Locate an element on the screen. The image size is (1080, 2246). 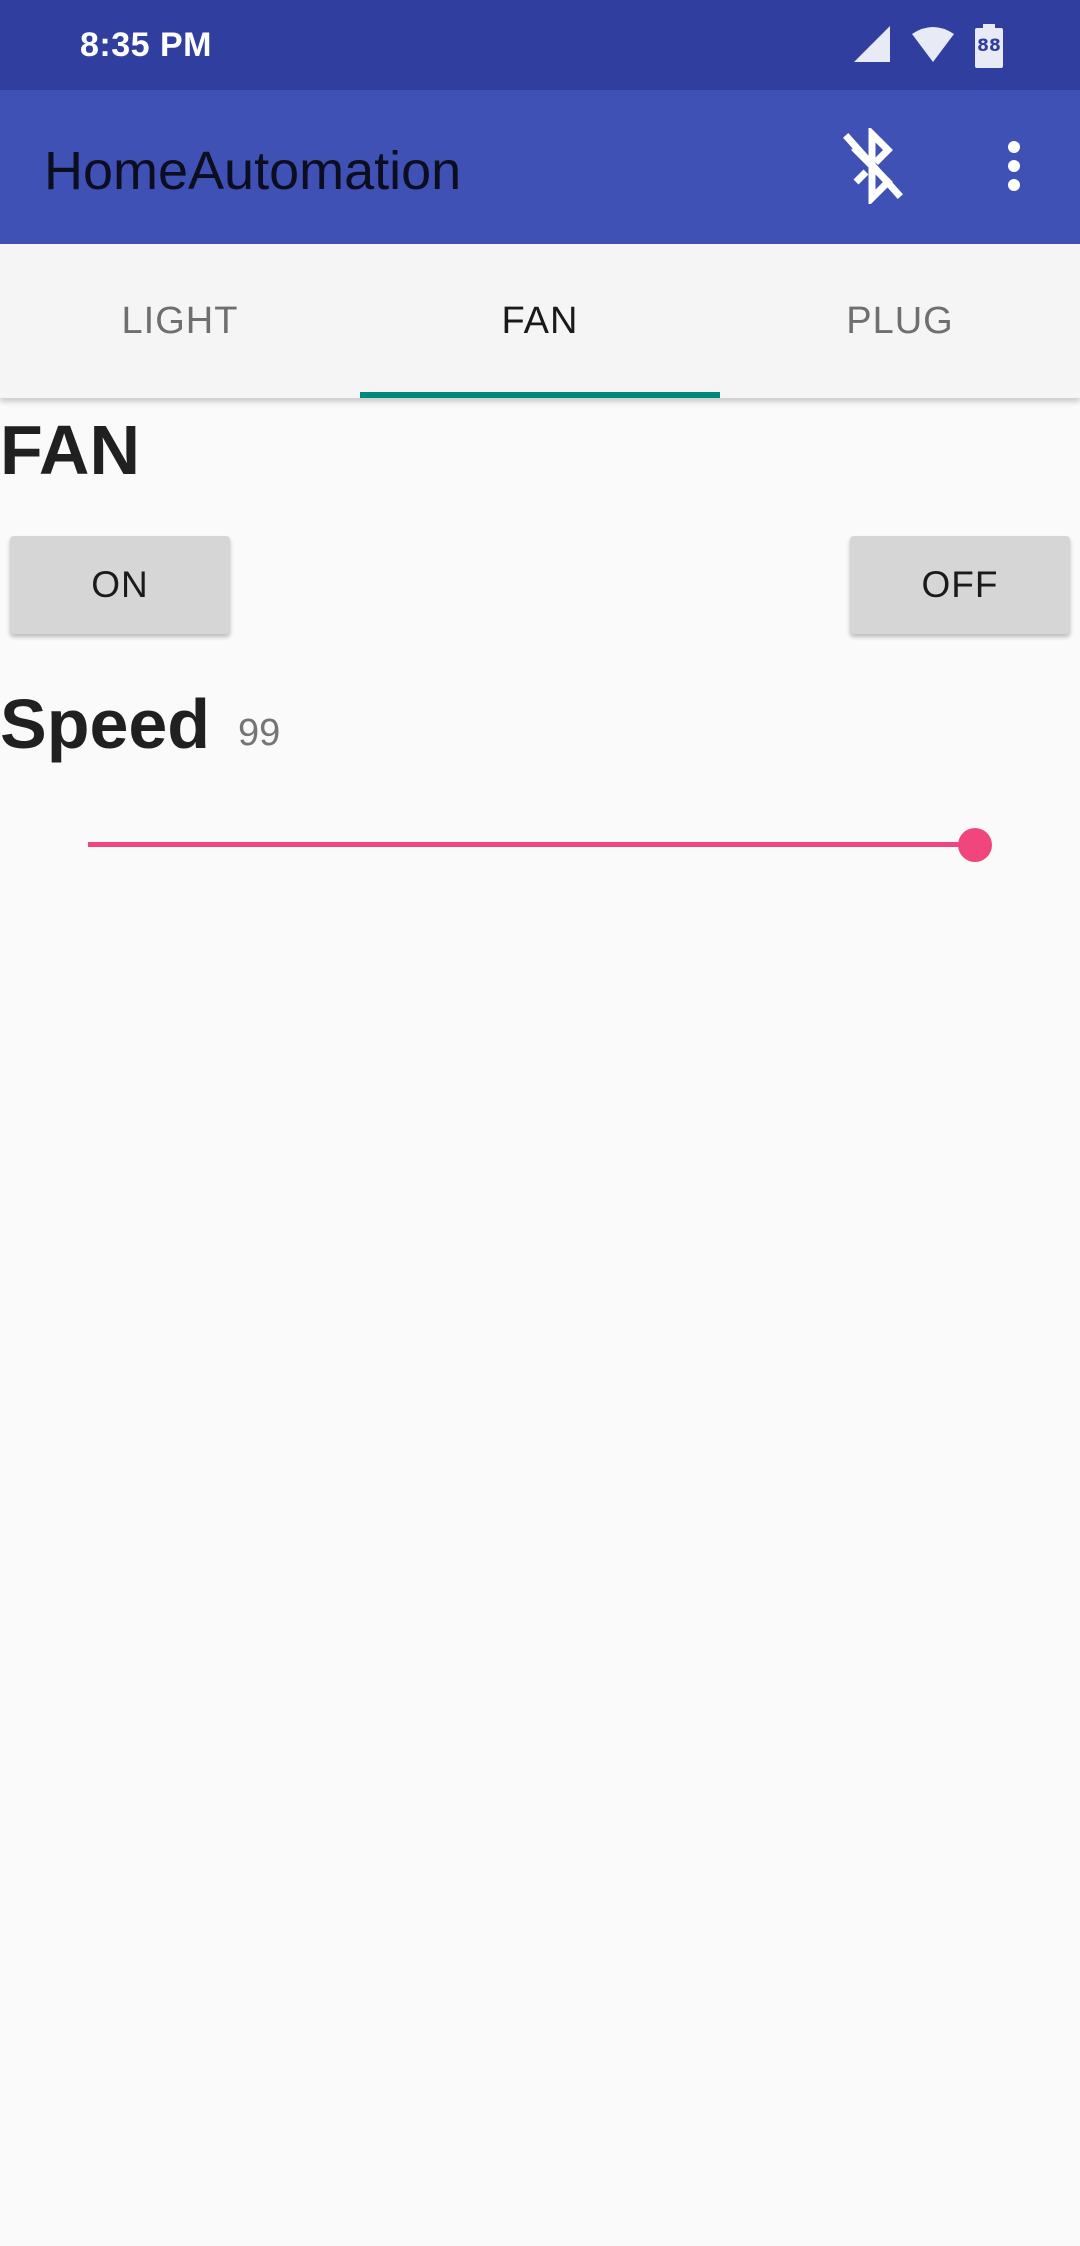
battery-level: 88 is located at coordinates (989, 46).